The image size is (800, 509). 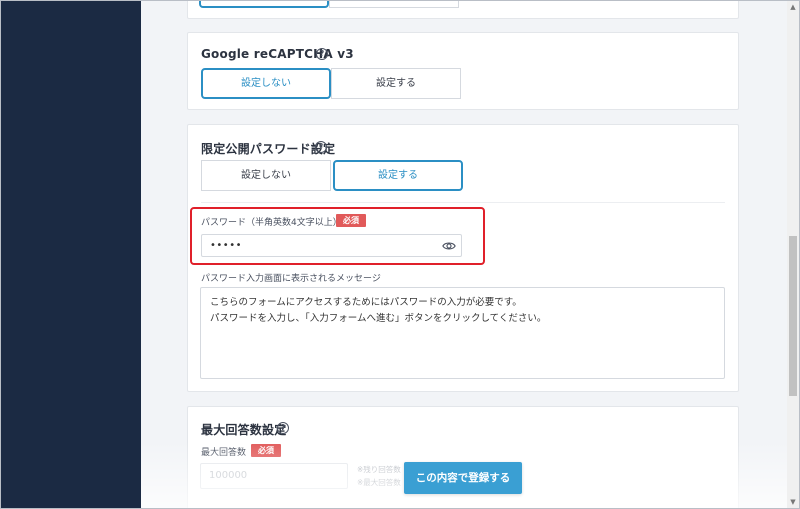 I want to click on scroll-thumb, so click(x=793, y=316).